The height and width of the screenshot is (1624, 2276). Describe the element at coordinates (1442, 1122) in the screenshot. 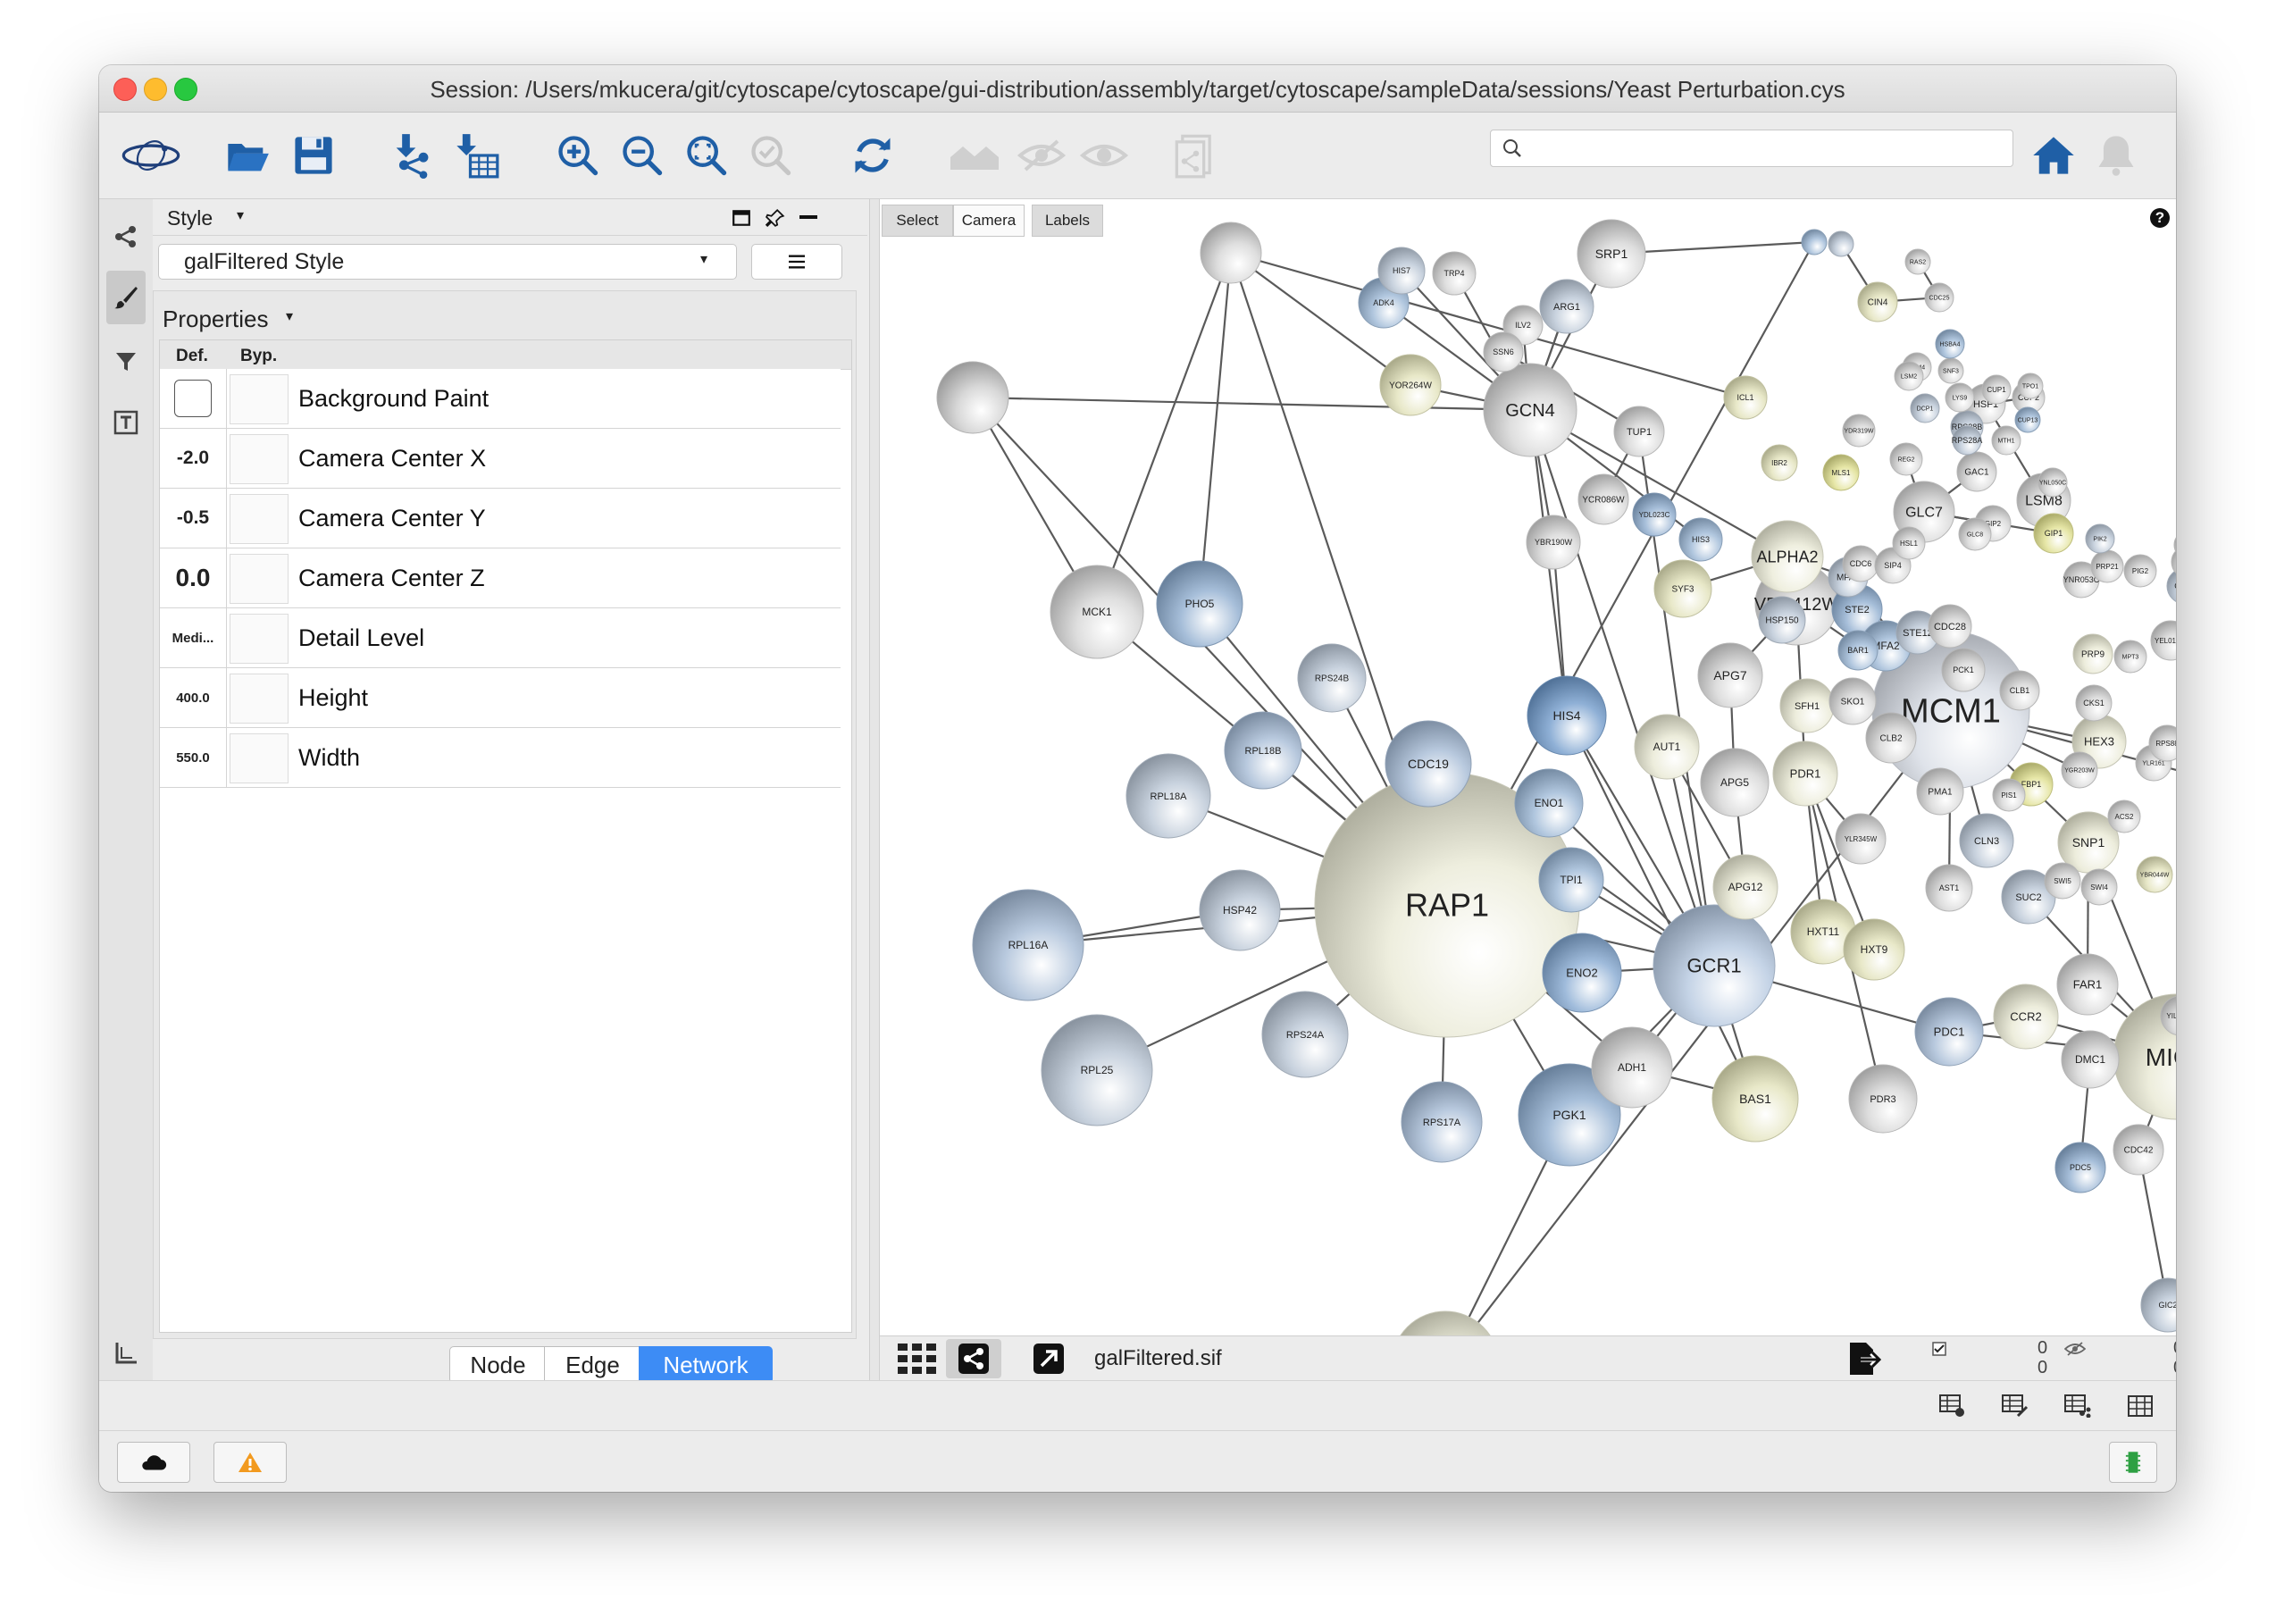

I see `node-rps17a: RPS17A` at that location.